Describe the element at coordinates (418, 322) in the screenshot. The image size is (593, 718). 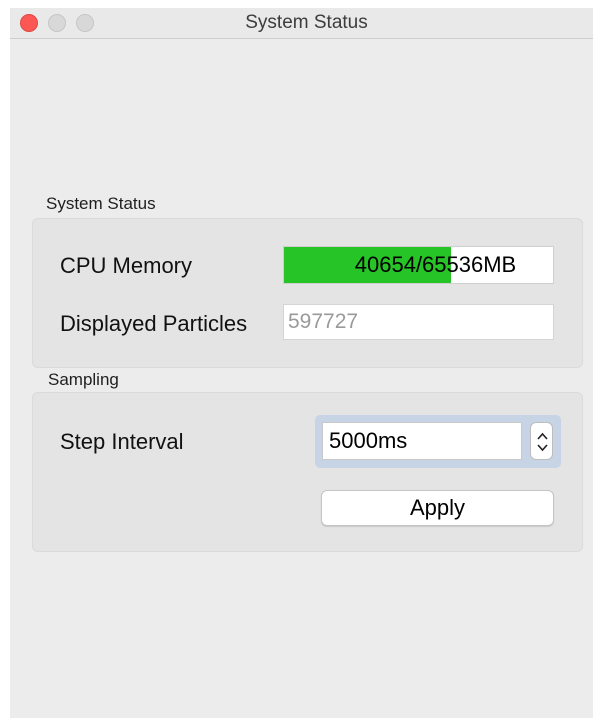
I see `displayed-particles-field: 597727` at that location.